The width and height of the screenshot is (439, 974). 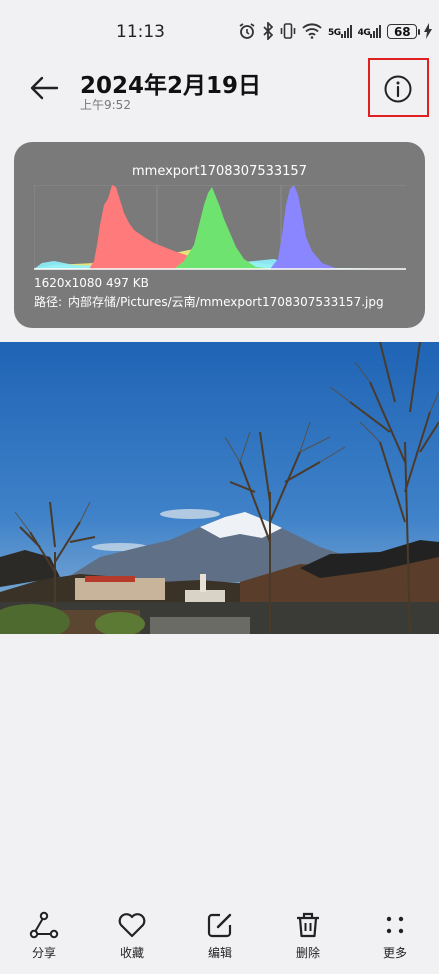 I want to click on share-button: 分享, so click(x=44, y=935).